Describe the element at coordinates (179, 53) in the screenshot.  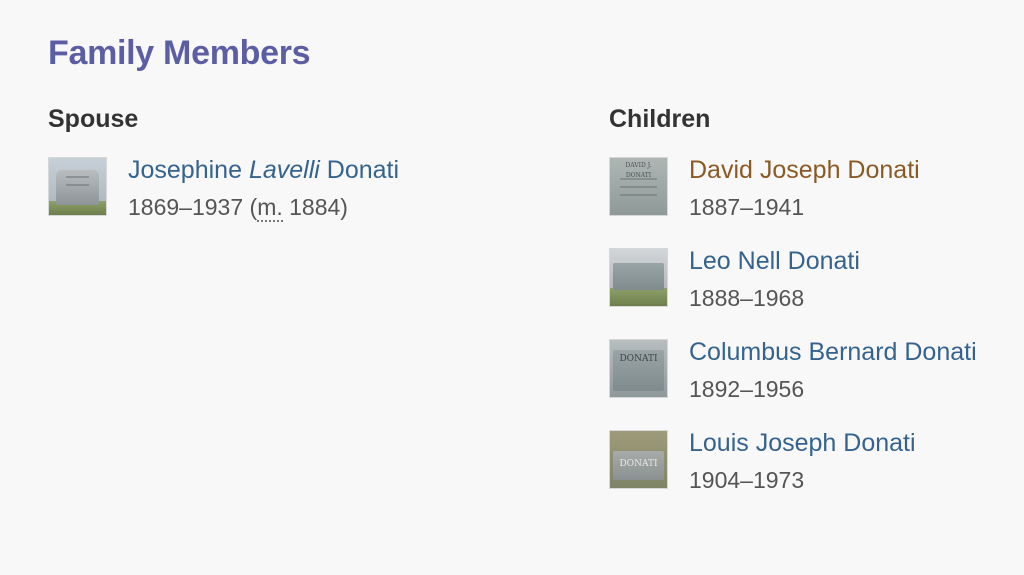
I see `section-title: Family Members` at that location.